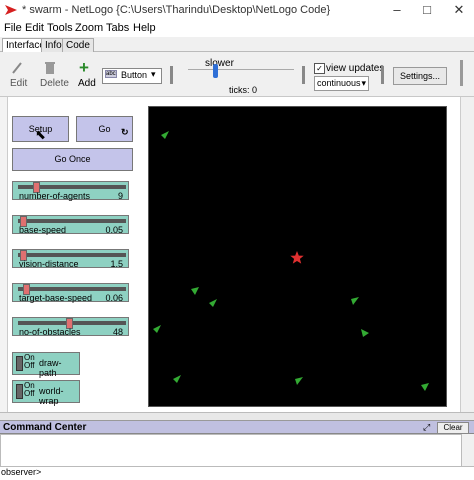 The width and height of the screenshot is (474, 480). Describe the element at coordinates (319, 68) in the screenshot. I see `view-updates-checkbox: ✓` at that location.